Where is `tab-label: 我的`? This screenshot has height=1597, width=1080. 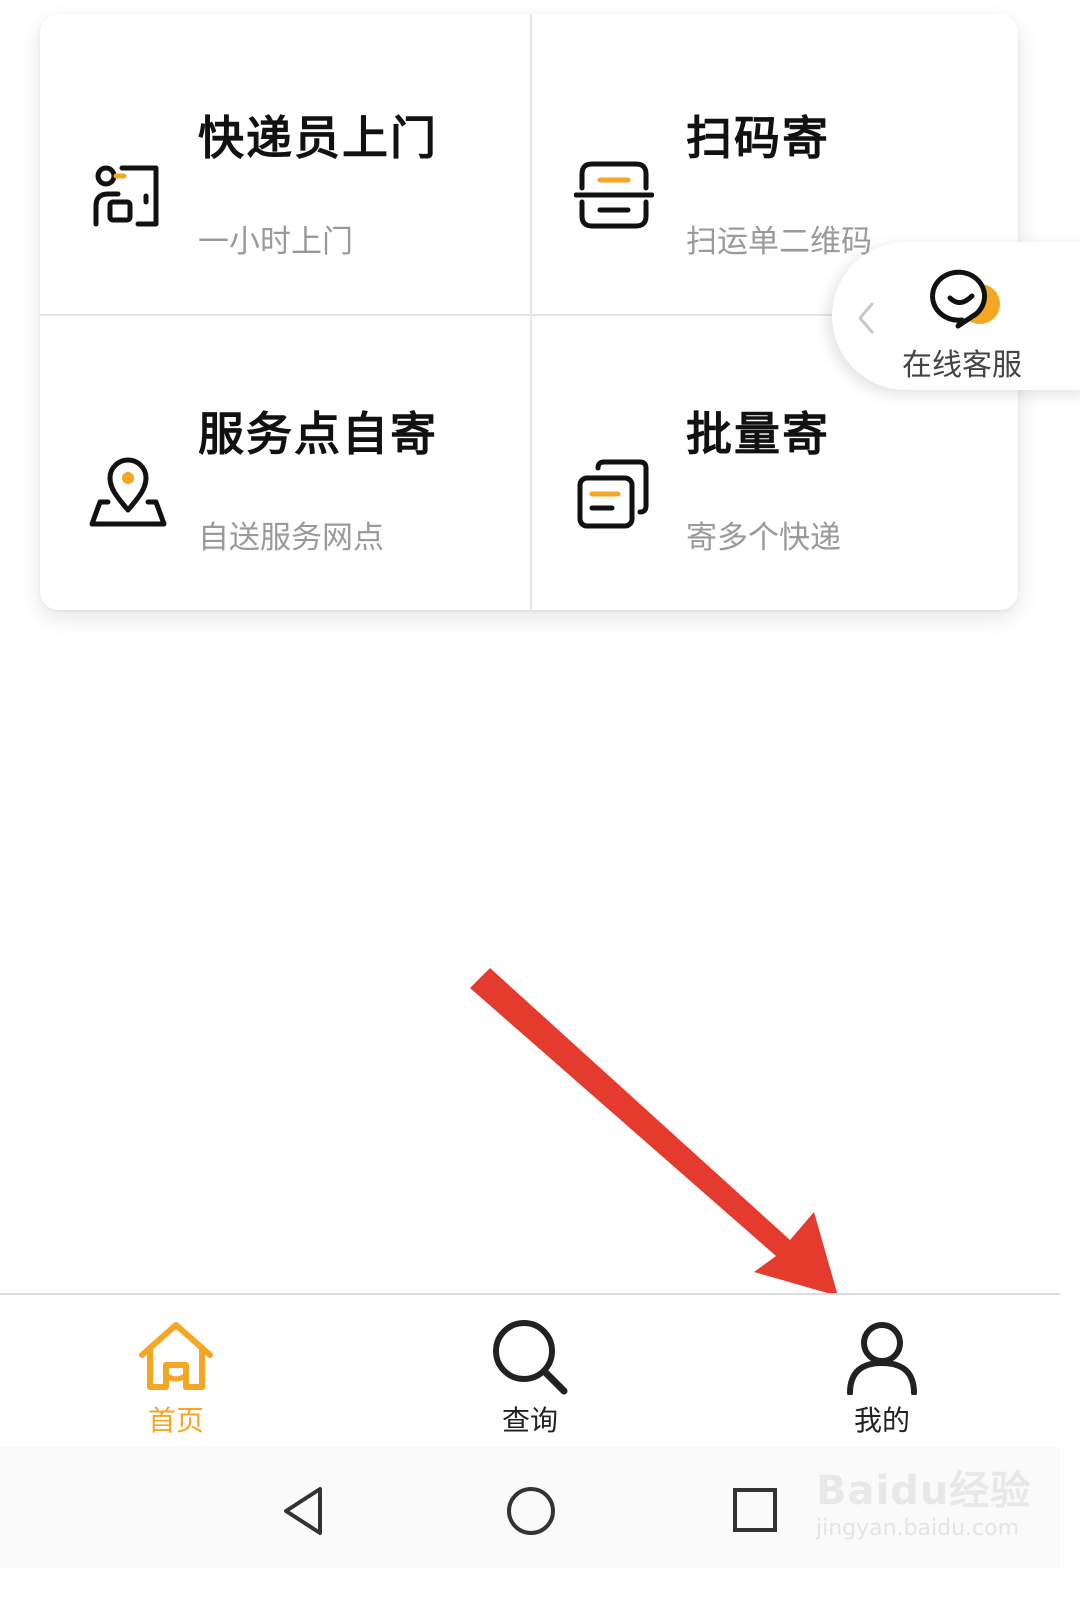 tab-label: 我的 is located at coordinates (881, 1420).